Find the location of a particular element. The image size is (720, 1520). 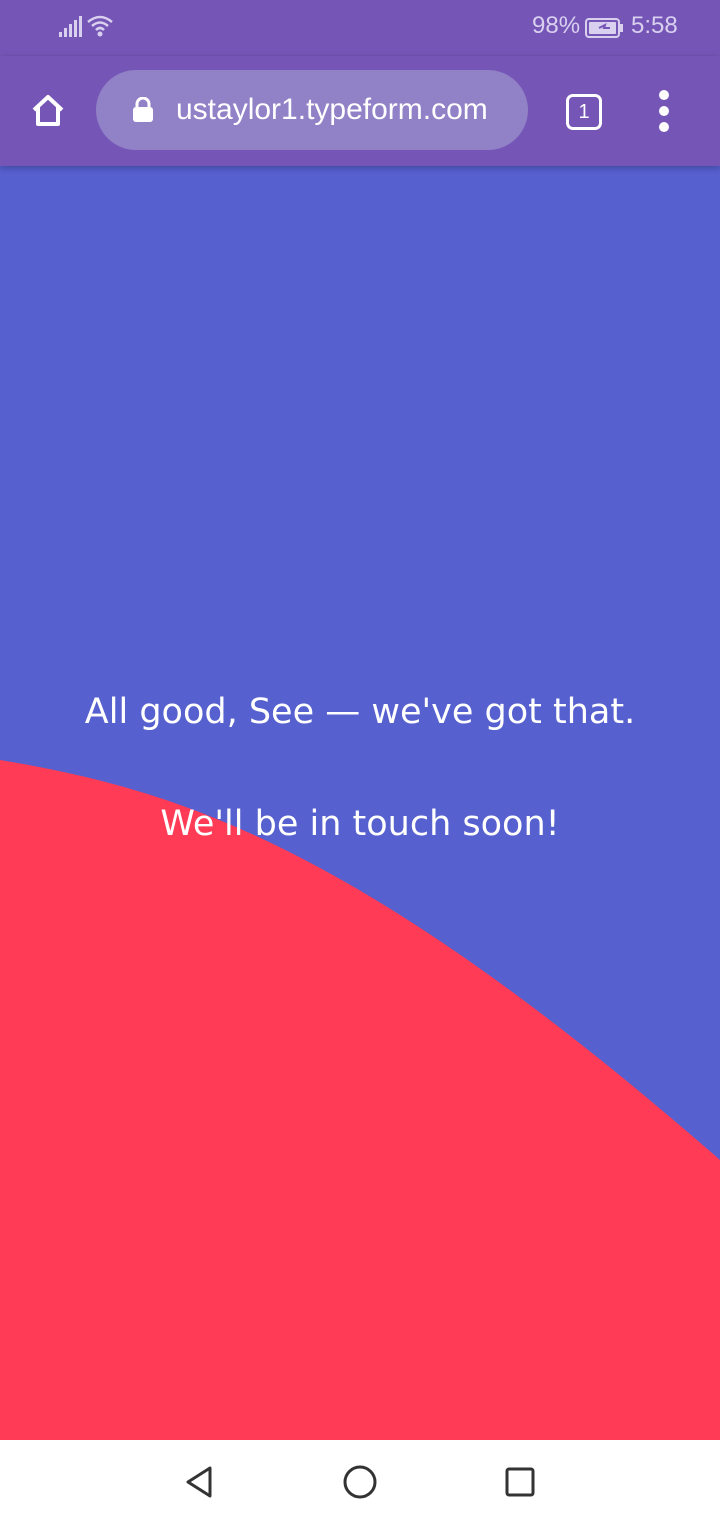

home-circle-icon is located at coordinates (360, 1482).